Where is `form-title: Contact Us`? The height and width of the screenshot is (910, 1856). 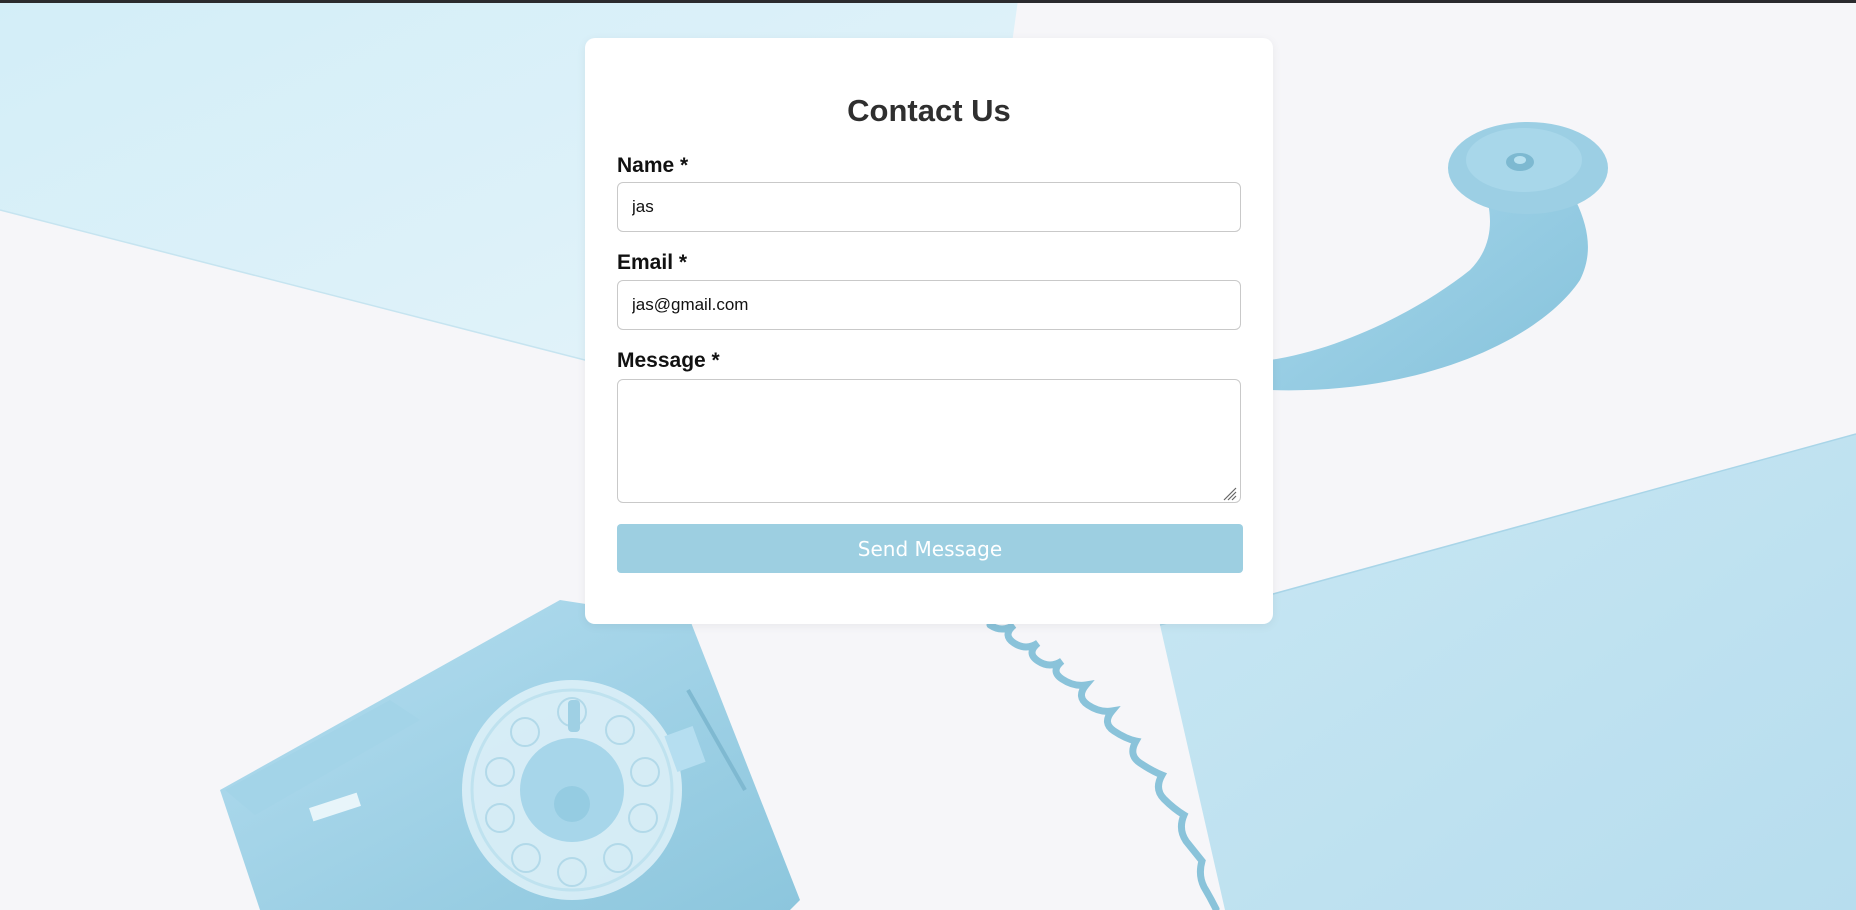
form-title: Contact Us is located at coordinates (929, 110).